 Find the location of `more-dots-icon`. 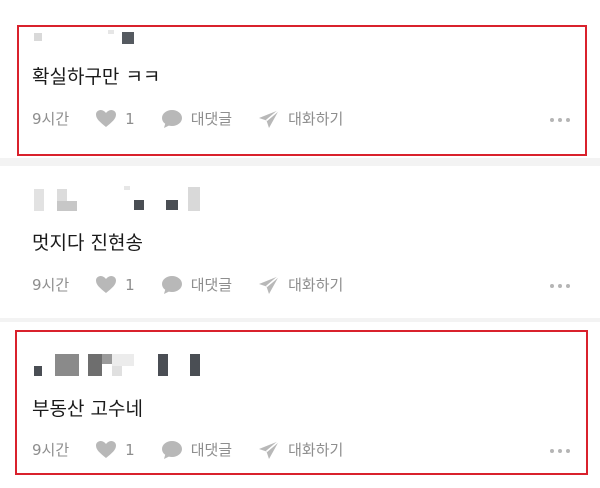

more-dots-icon is located at coordinates (560, 286).